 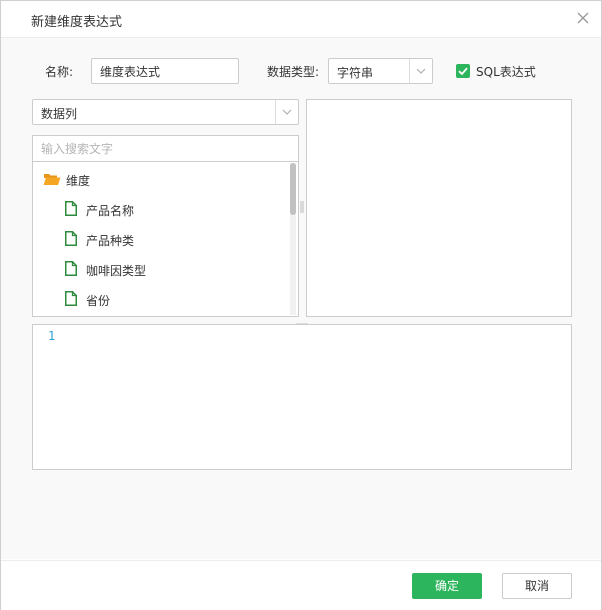 I want to click on dialog-title: 新建维度表达式, so click(x=77, y=22).